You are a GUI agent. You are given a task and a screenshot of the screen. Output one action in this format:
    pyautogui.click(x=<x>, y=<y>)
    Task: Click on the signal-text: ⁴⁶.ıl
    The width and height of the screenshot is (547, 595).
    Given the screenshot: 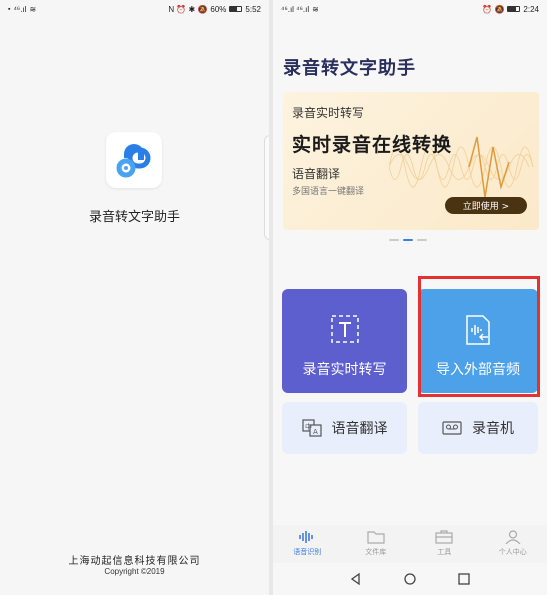 What is the action you would take?
    pyautogui.click(x=20, y=9)
    